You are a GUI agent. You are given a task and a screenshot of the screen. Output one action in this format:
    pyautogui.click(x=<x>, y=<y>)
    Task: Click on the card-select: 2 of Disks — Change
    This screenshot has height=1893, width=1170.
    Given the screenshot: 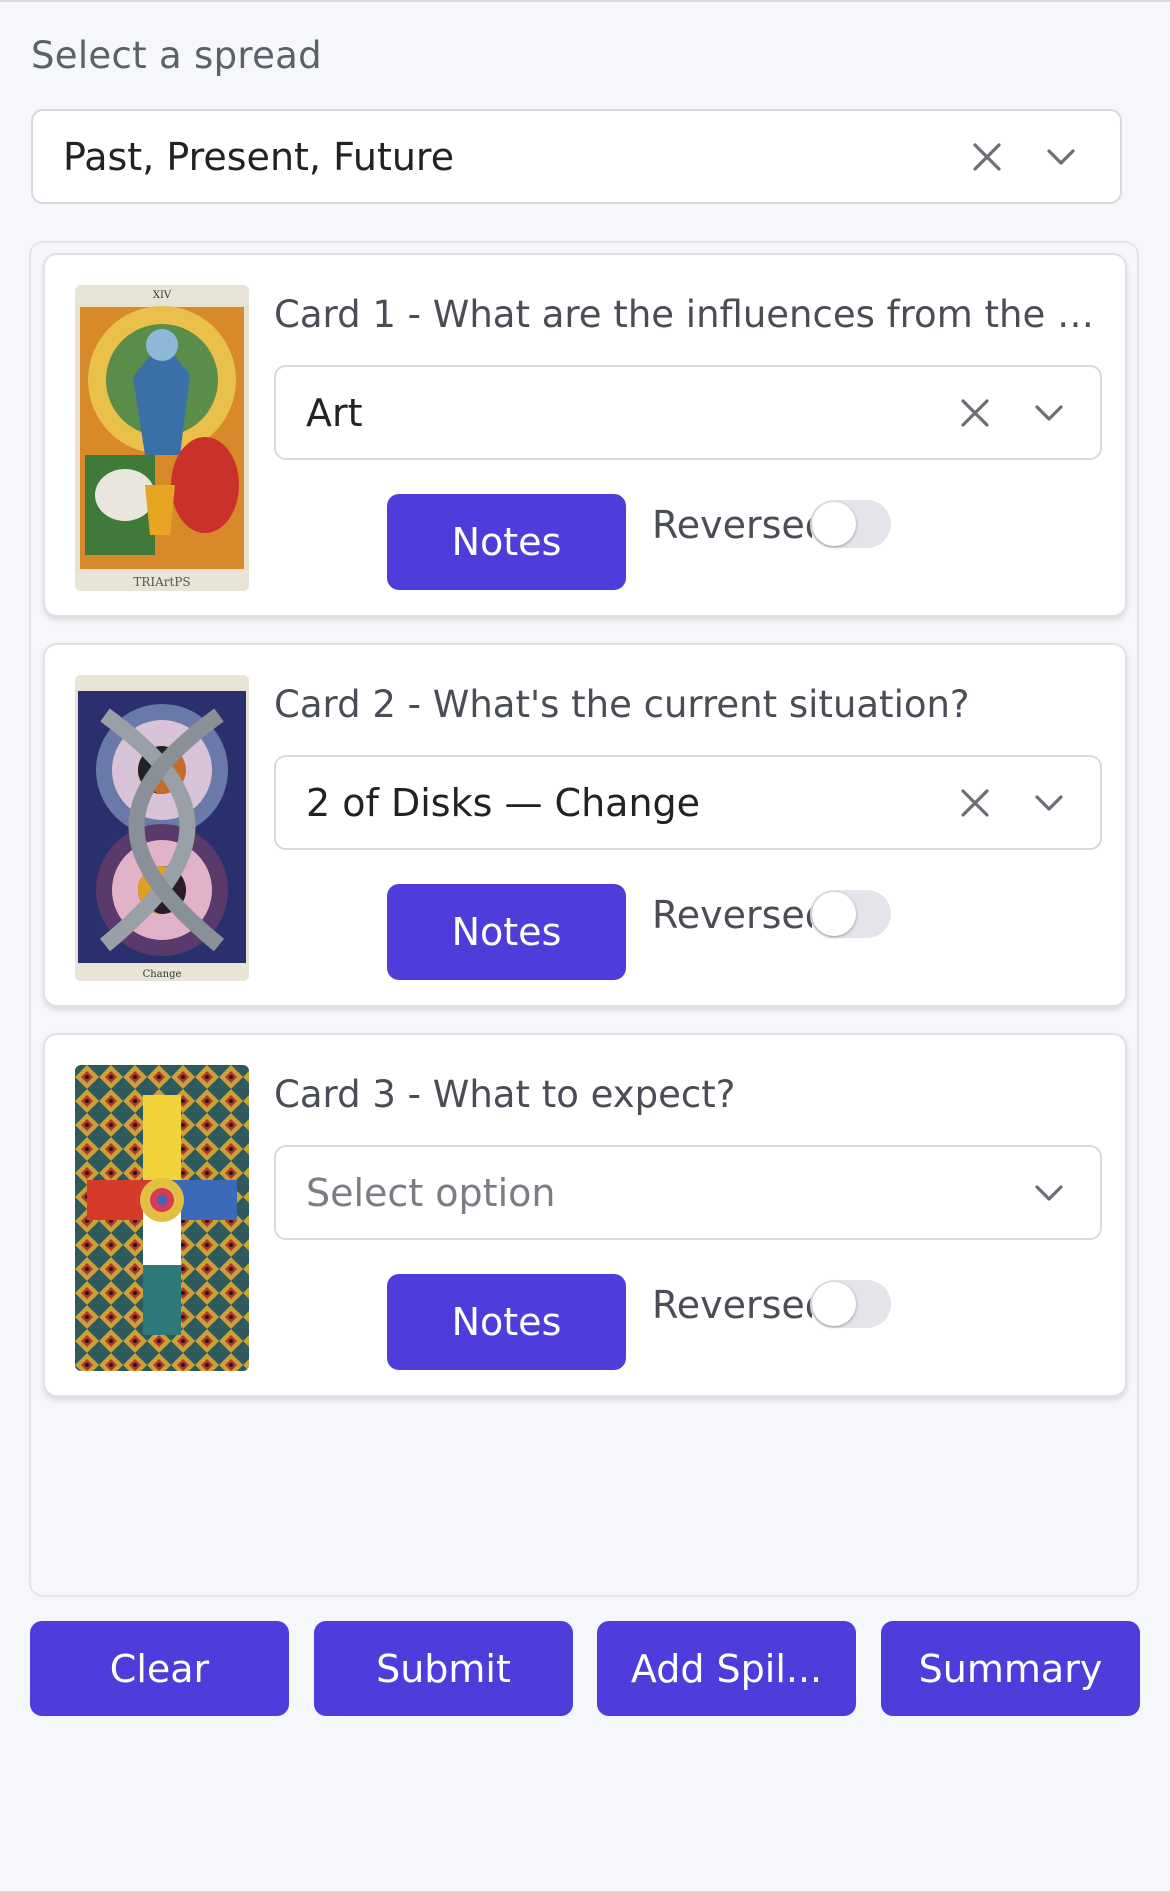 What is the action you would take?
    pyautogui.click(x=688, y=802)
    